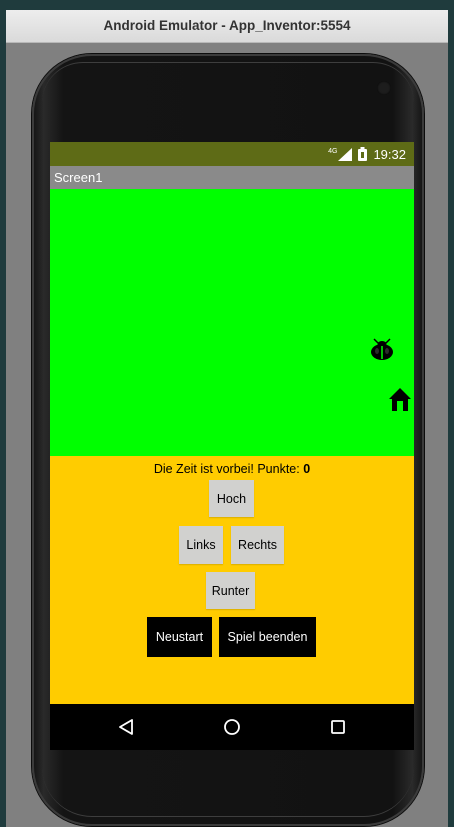 Image resolution: width=454 pixels, height=827 pixels. Describe the element at coordinates (228, 82) in the screenshot. I see `phone-bezel-top` at that location.